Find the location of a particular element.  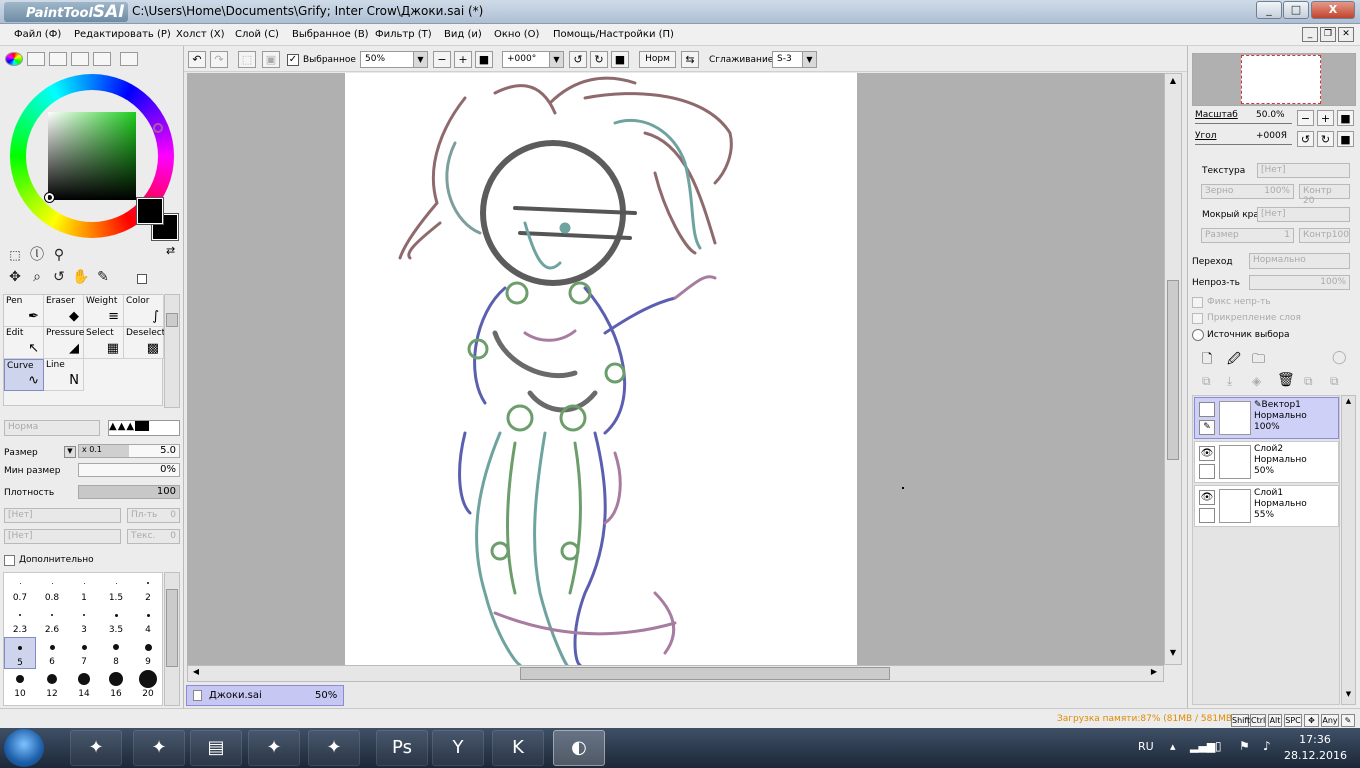

min-size-slider: 0% is located at coordinates (129, 470).